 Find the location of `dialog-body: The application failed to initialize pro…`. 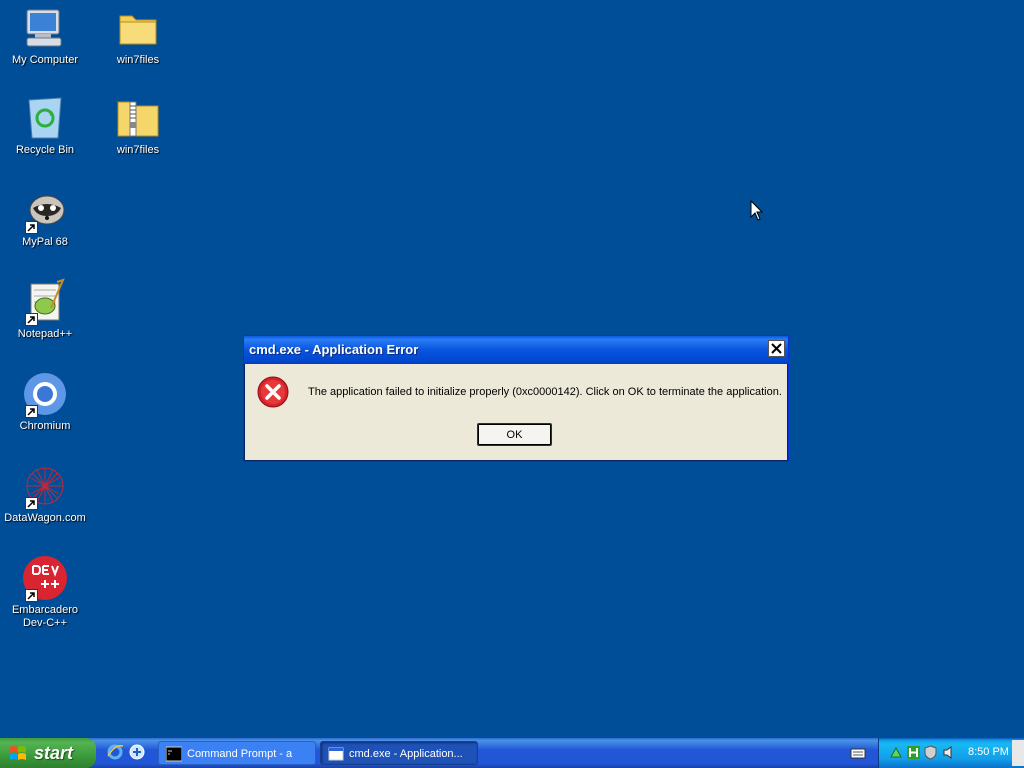

dialog-body: The application failed to initialize pro… is located at coordinates (516, 412).